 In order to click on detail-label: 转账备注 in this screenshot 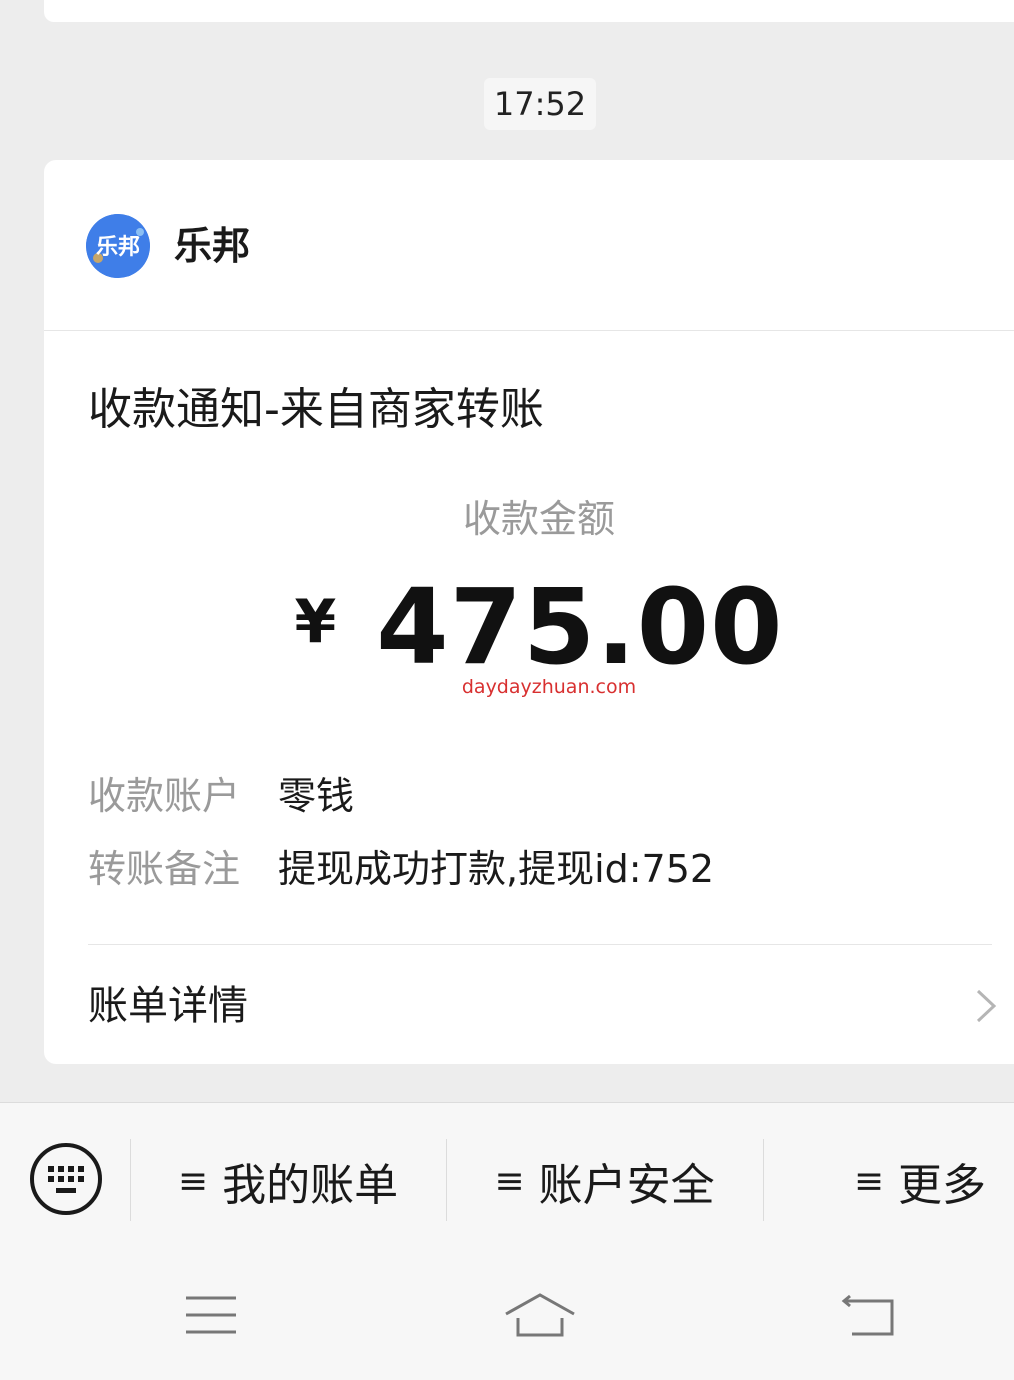, I will do `click(164, 868)`.